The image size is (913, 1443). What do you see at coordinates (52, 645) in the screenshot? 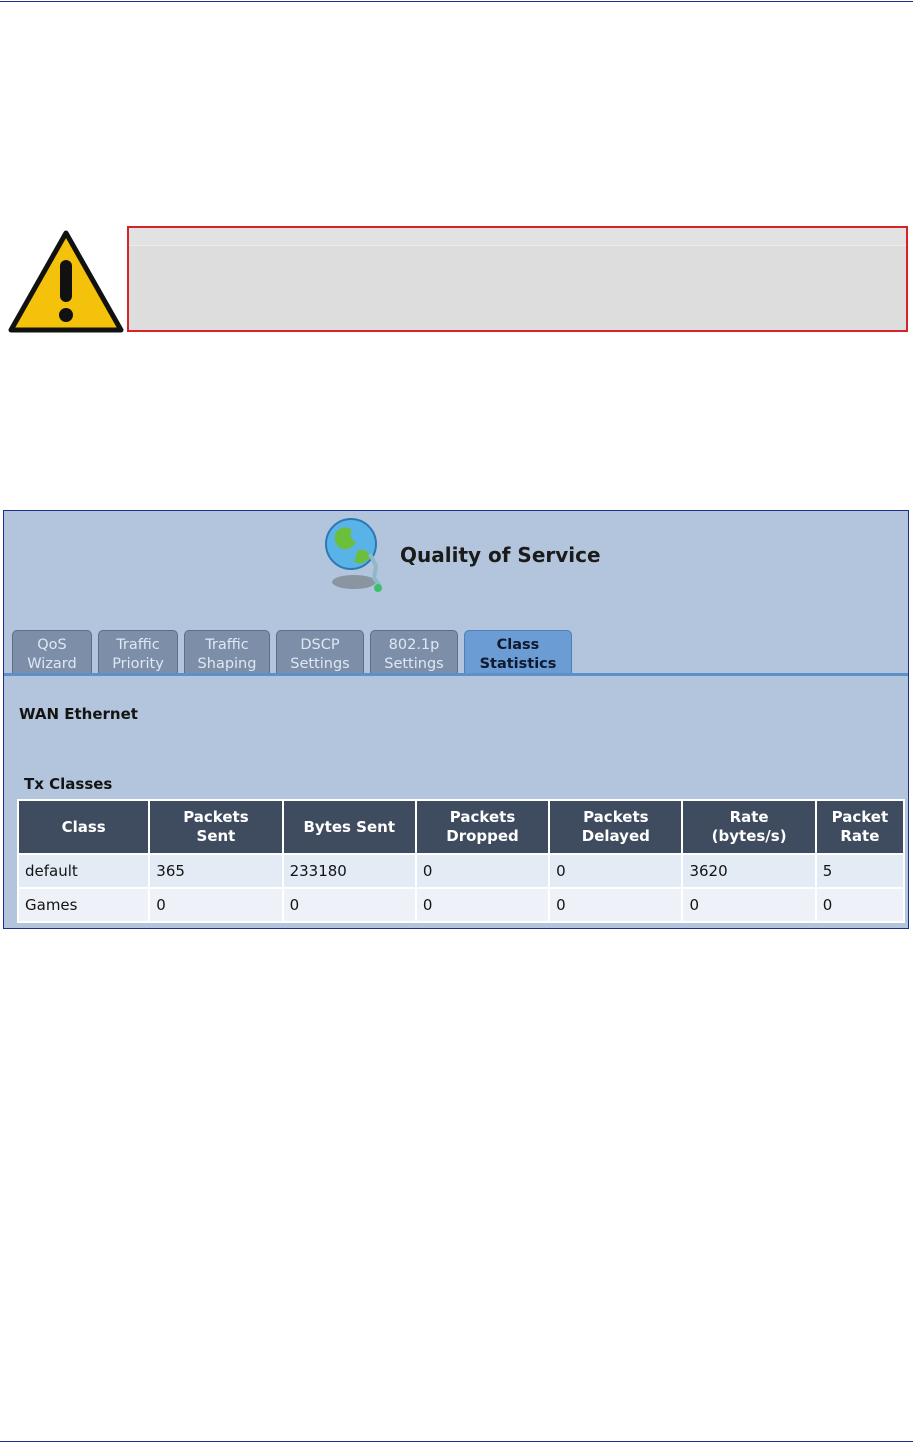
I see `tab-label: QoS` at bounding box center [52, 645].